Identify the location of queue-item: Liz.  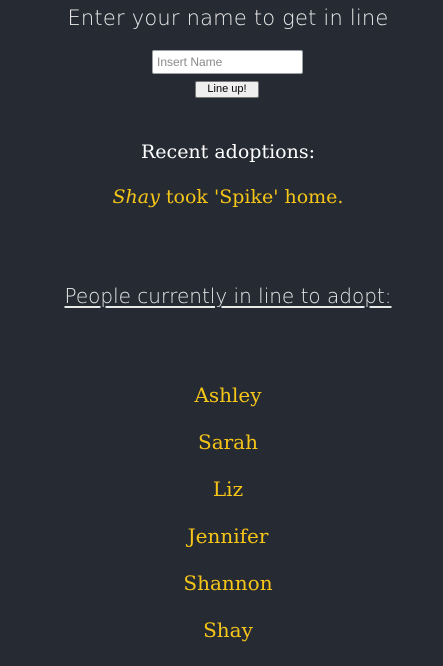
(228, 489).